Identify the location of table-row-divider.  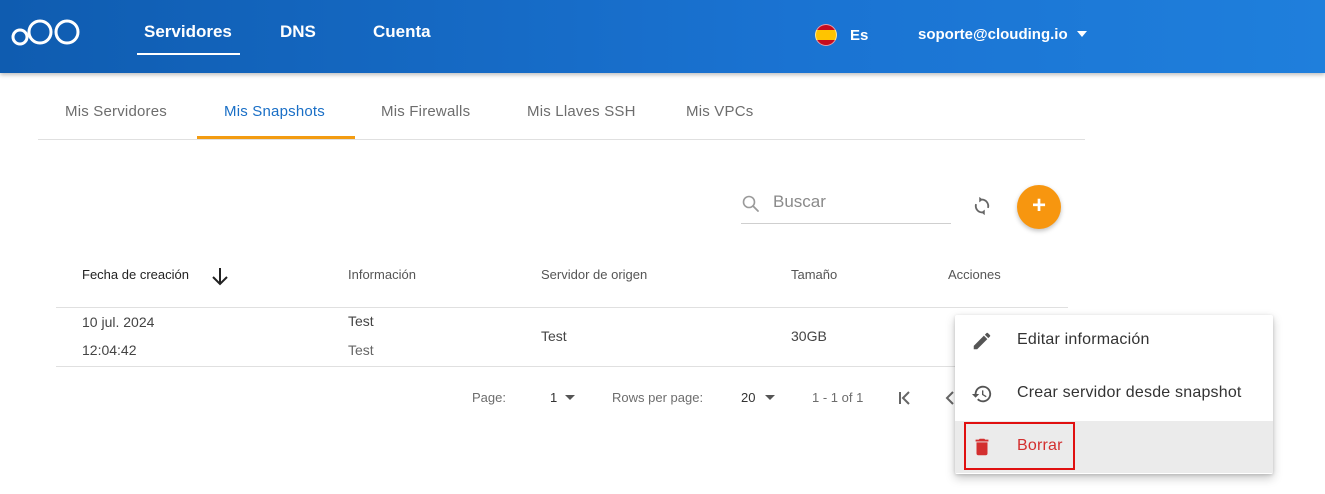
(562, 366).